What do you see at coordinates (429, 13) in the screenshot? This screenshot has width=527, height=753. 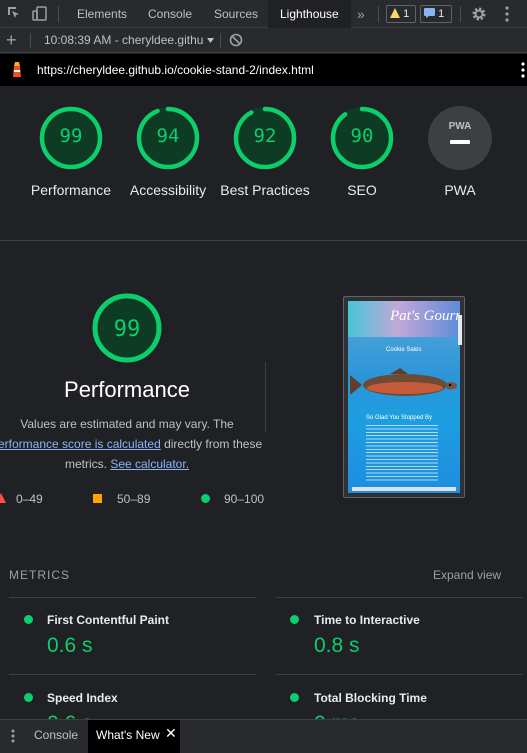 I see `message-icon` at bounding box center [429, 13].